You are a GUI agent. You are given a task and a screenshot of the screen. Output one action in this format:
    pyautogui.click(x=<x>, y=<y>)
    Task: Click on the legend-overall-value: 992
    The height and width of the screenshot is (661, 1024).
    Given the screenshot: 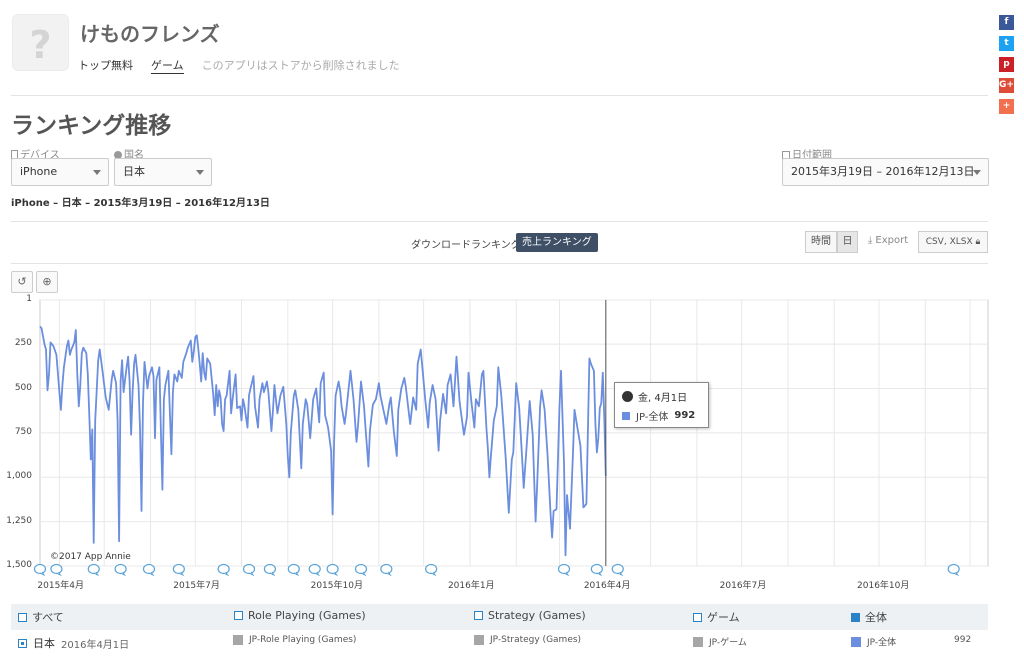 What is the action you would take?
    pyautogui.click(x=963, y=640)
    